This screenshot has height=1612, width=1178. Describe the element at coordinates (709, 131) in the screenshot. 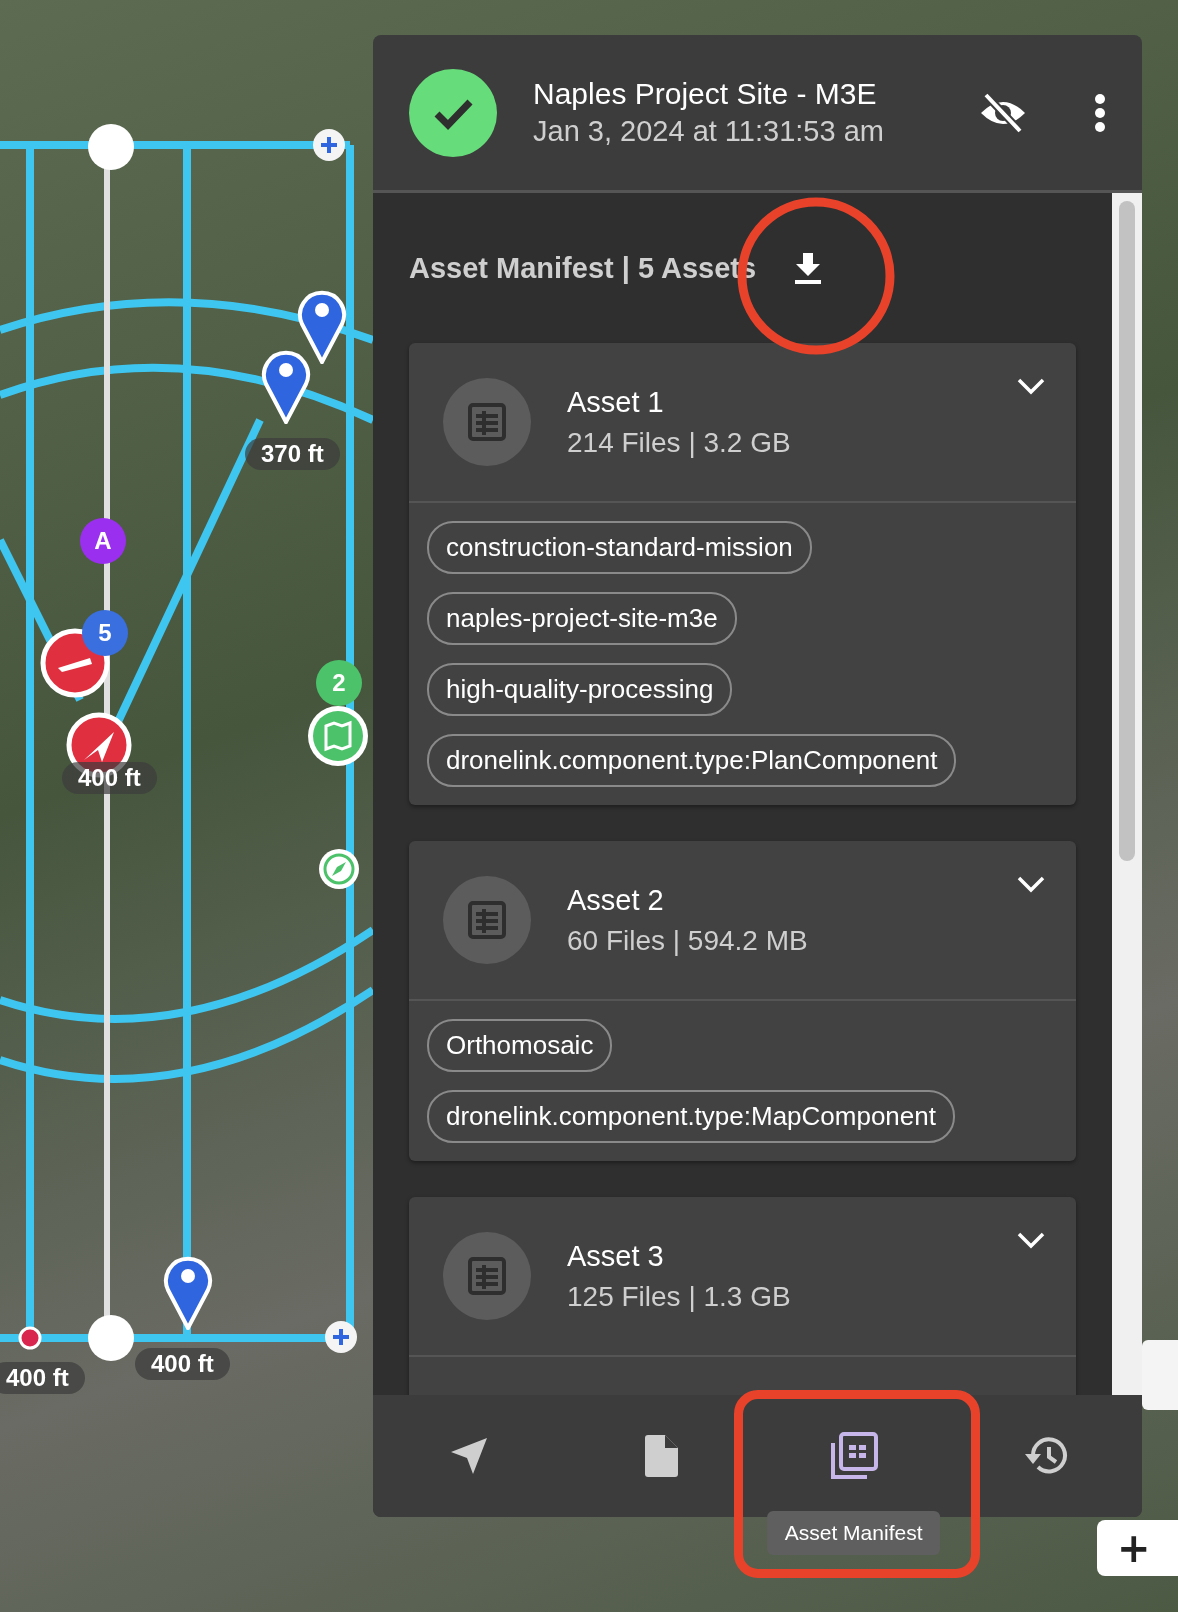

I see `project-date: Jan 3, 2024 at 11:31:53 am` at that location.